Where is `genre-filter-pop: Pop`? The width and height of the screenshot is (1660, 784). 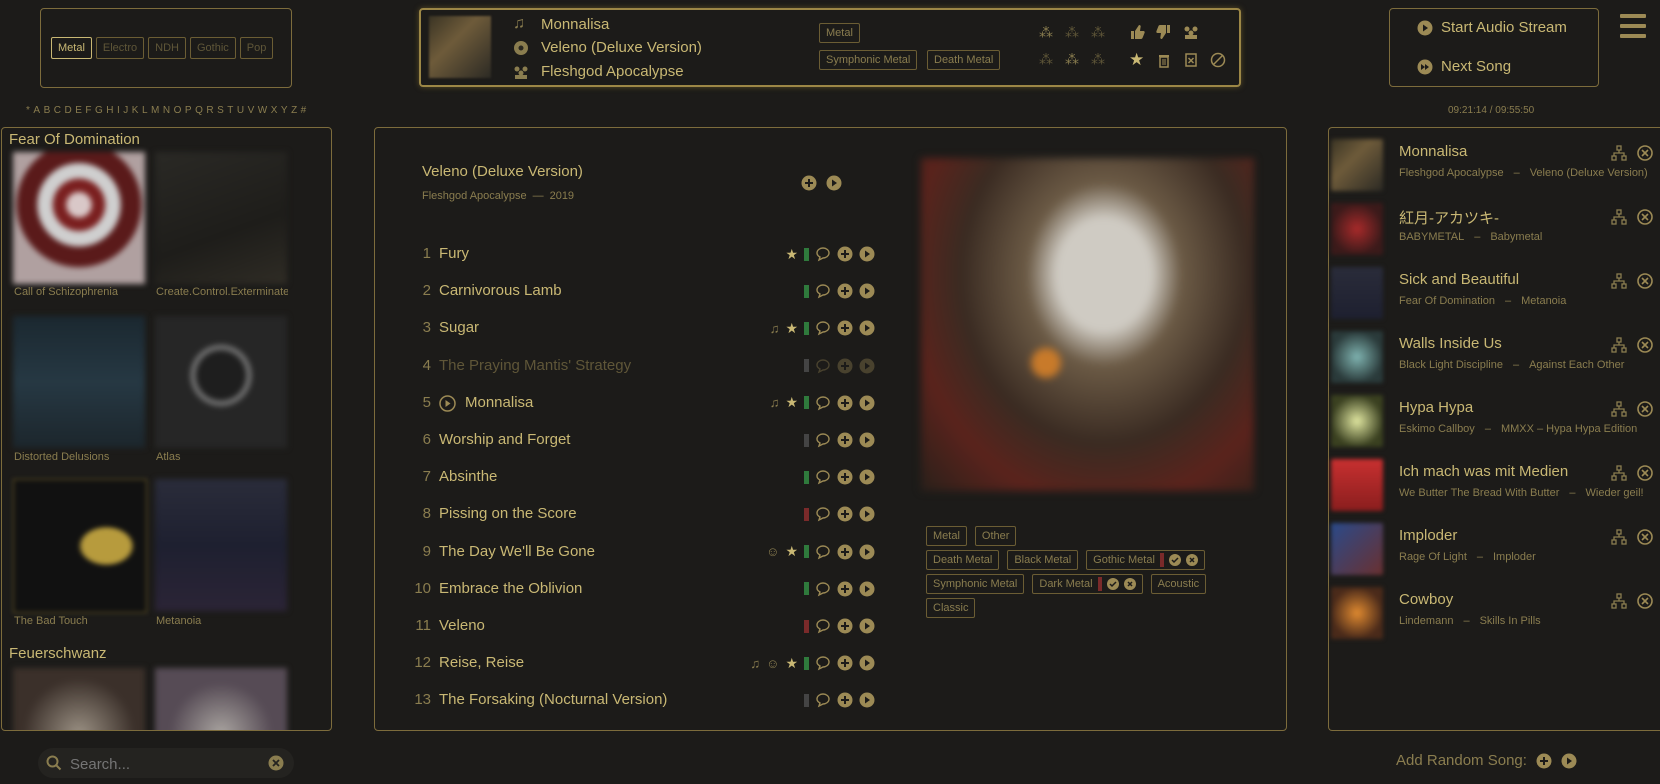
genre-filter-pop: Pop is located at coordinates (256, 48).